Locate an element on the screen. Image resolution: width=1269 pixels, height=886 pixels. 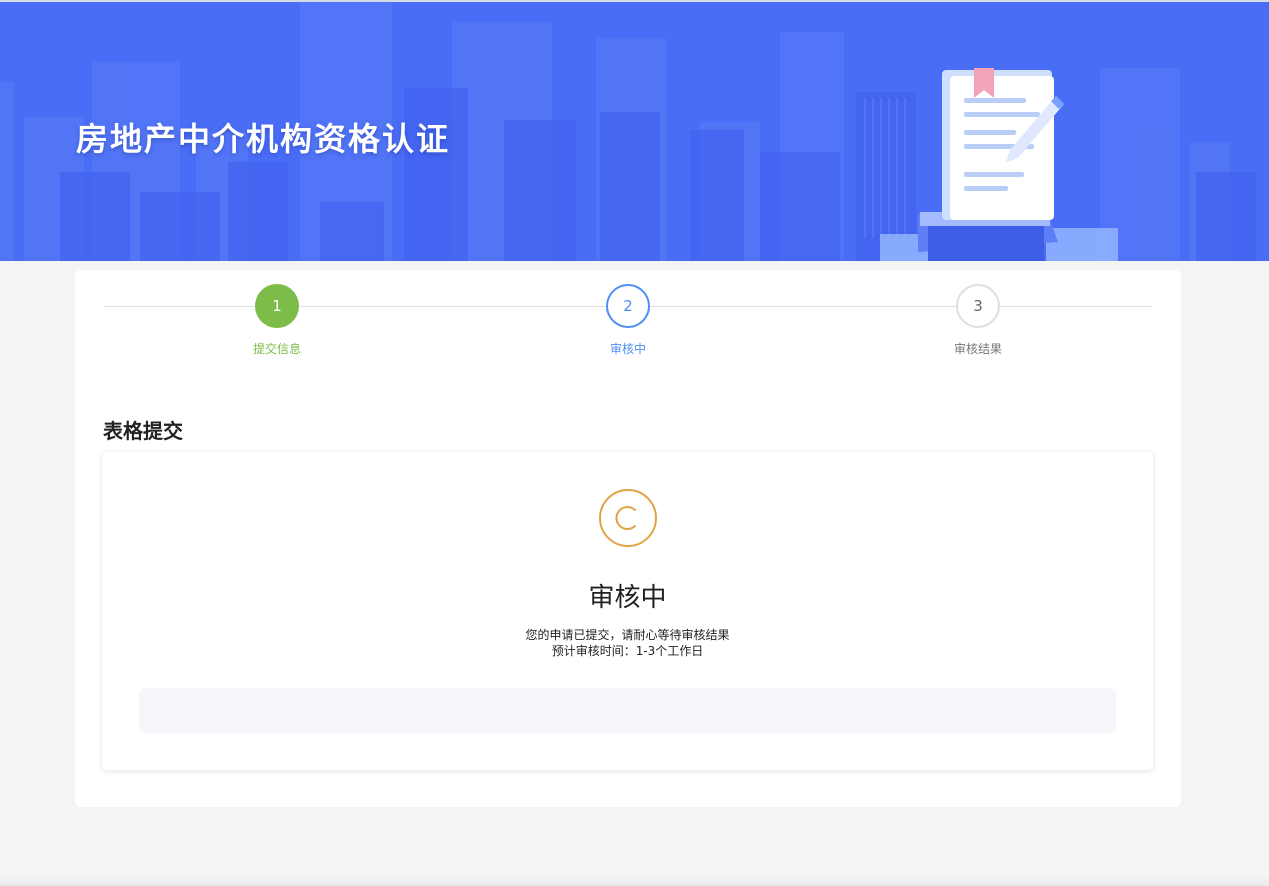
estimated-review-time: 预计审核时间：1-3个工作日 is located at coordinates (627, 651).